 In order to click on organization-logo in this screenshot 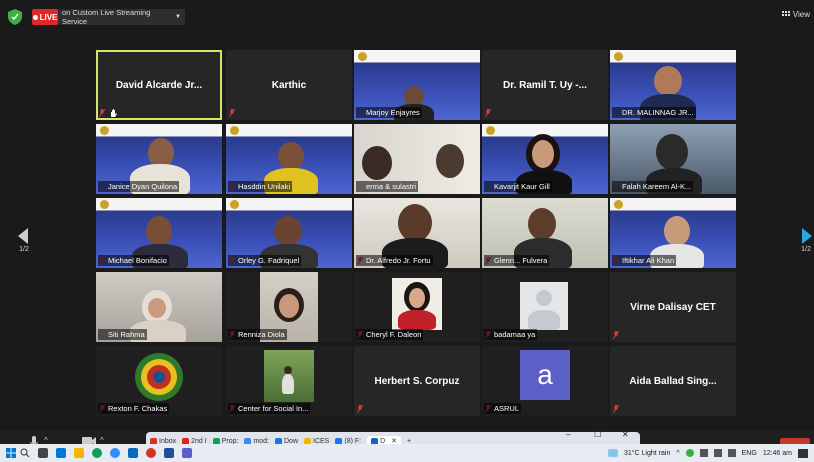, I will do `click(159, 377)`.